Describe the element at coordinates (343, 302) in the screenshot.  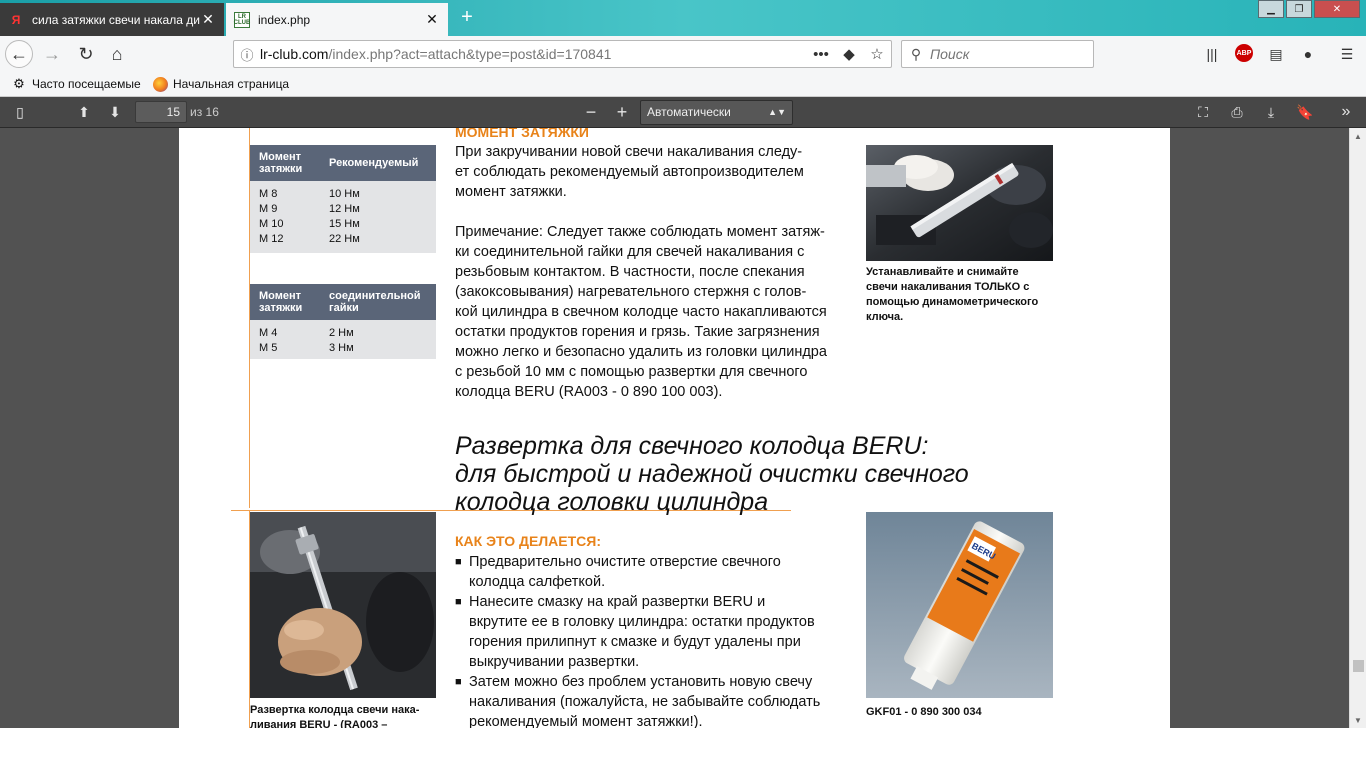
I see `table-header: Момент затяжки соединительной гайки` at that location.